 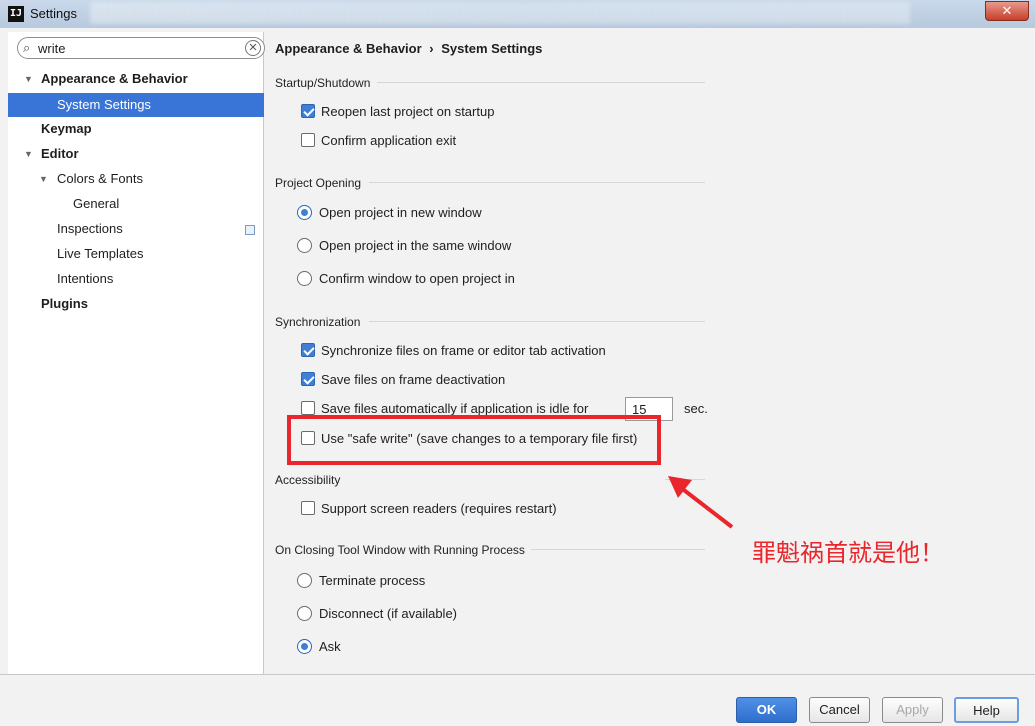 What do you see at coordinates (308, 480) in the screenshot?
I see `section-title-accessibility: Accessibility` at bounding box center [308, 480].